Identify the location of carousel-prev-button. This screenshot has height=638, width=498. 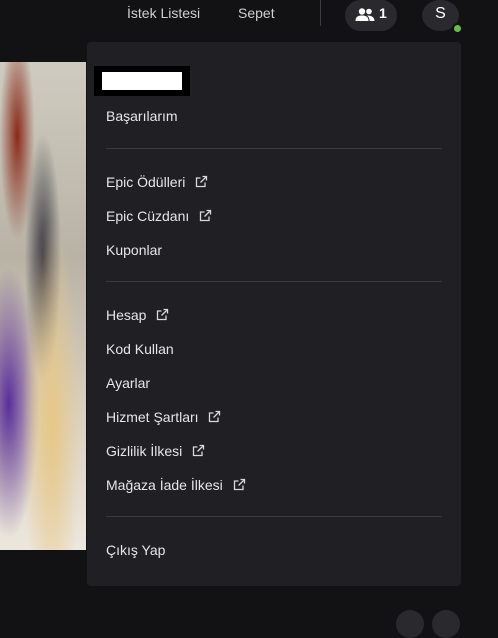
(410, 624).